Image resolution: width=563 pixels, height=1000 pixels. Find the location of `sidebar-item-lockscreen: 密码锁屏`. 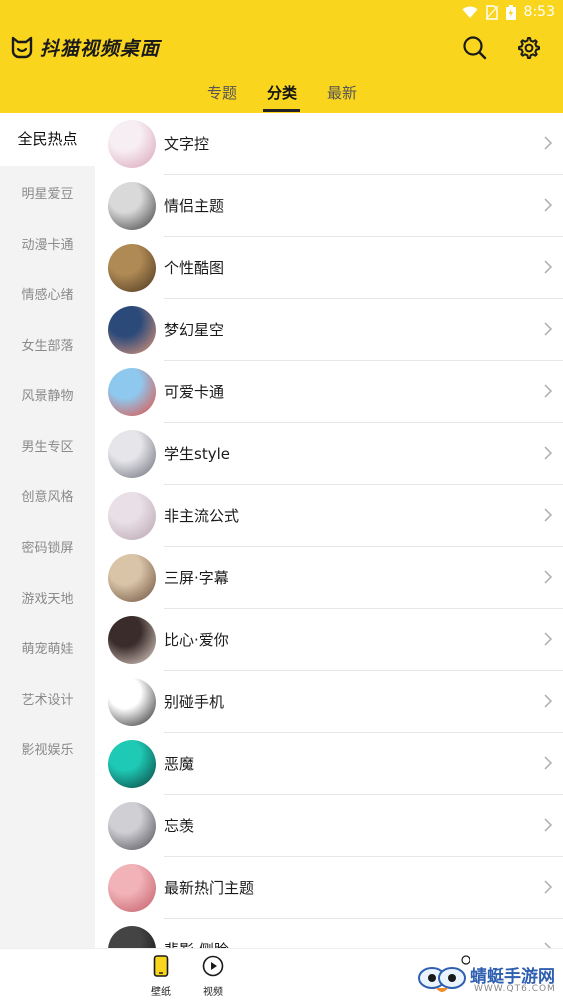

sidebar-item-lockscreen: 密码锁屏 is located at coordinates (47, 546).